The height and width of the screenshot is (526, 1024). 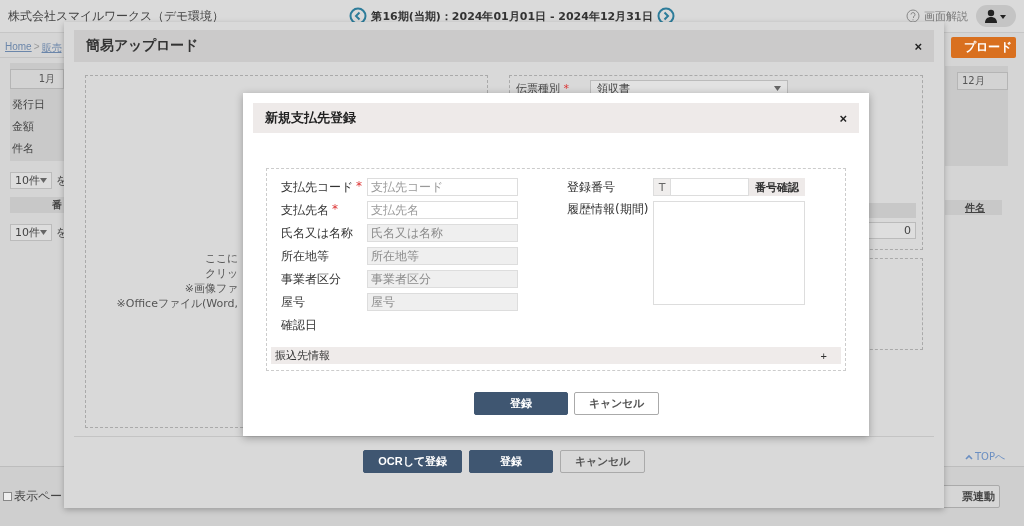 What do you see at coordinates (310, 118) in the screenshot?
I see `dialog-title: 新規支払先登録` at bounding box center [310, 118].